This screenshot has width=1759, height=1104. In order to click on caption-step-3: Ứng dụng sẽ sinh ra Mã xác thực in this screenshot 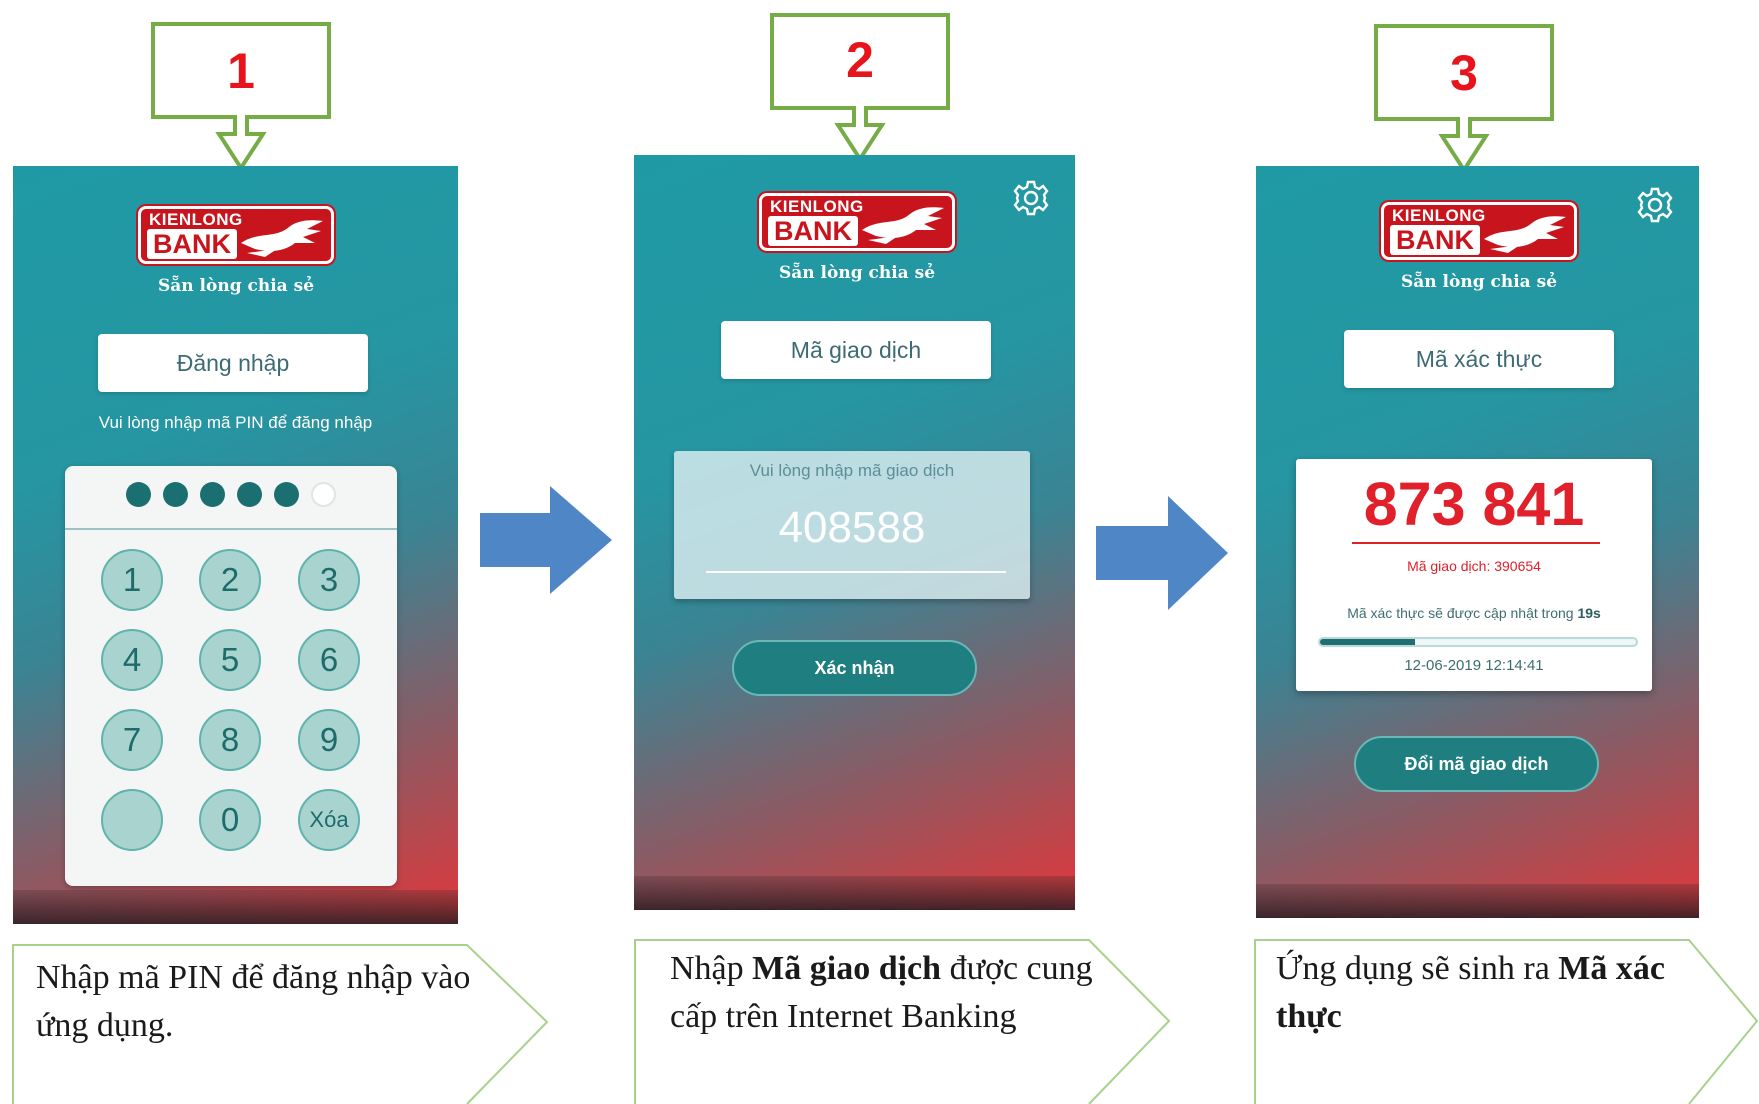, I will do `click(1506, 1021)`.